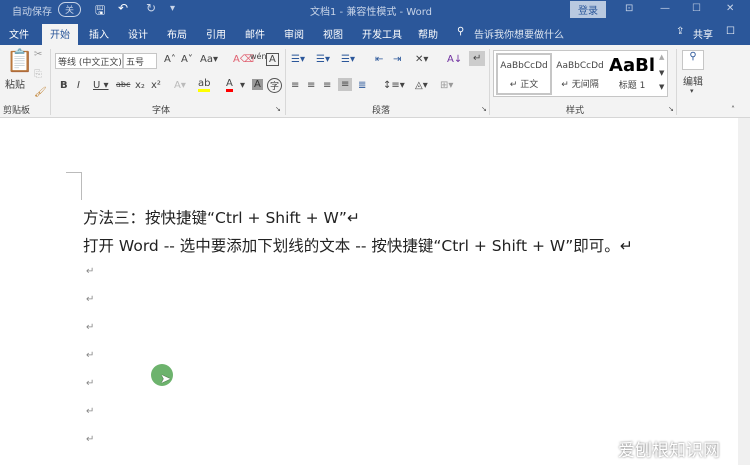  What do you see at coordinates (19, 33) in the screenshot?
I see `tab-file: 文件` at bounding box center [19, 33].